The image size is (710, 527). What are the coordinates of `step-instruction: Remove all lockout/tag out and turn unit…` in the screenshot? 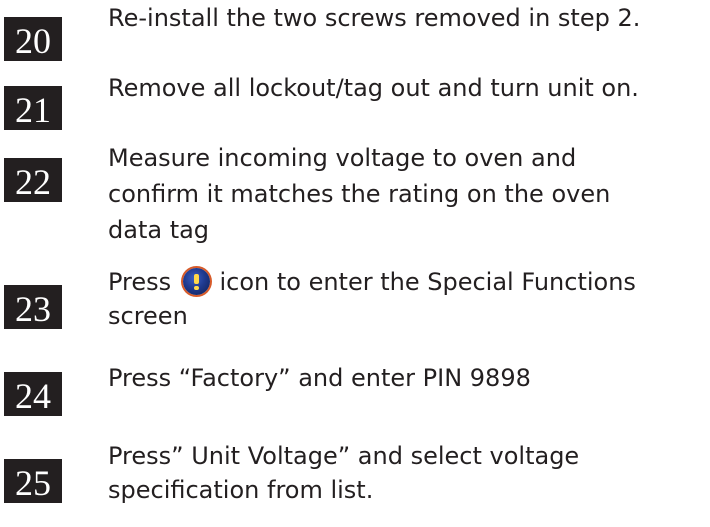 It's located at (373, 88).